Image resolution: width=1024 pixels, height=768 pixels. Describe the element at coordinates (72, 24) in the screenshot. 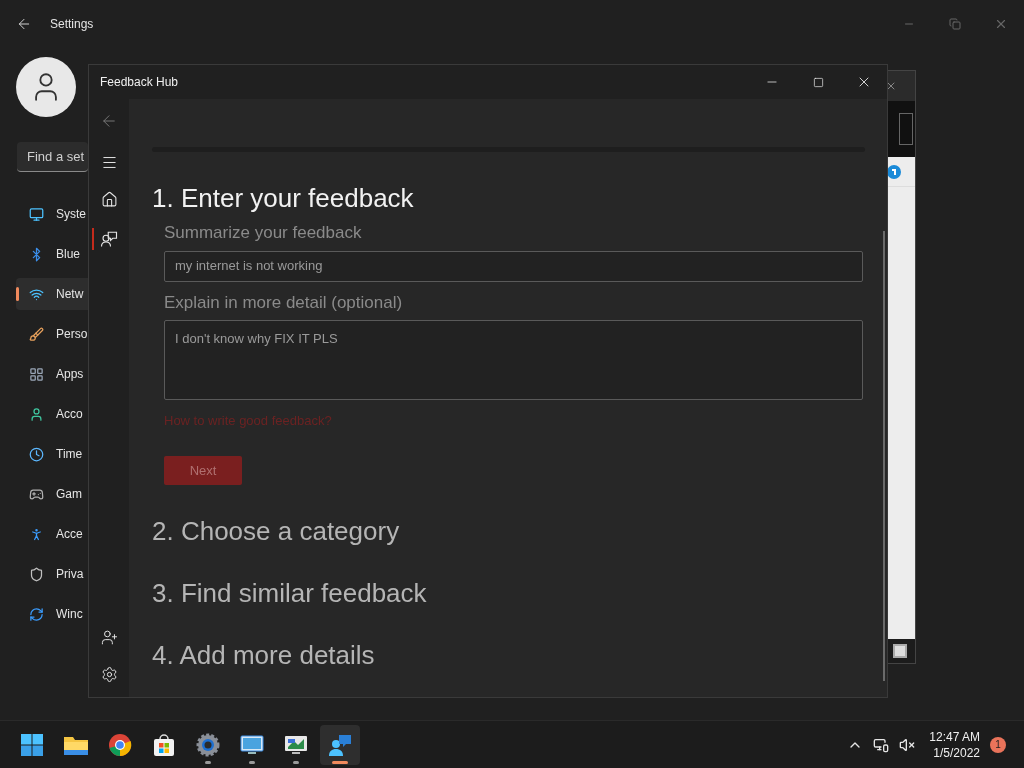

I see `window-title: Settings` at that location.